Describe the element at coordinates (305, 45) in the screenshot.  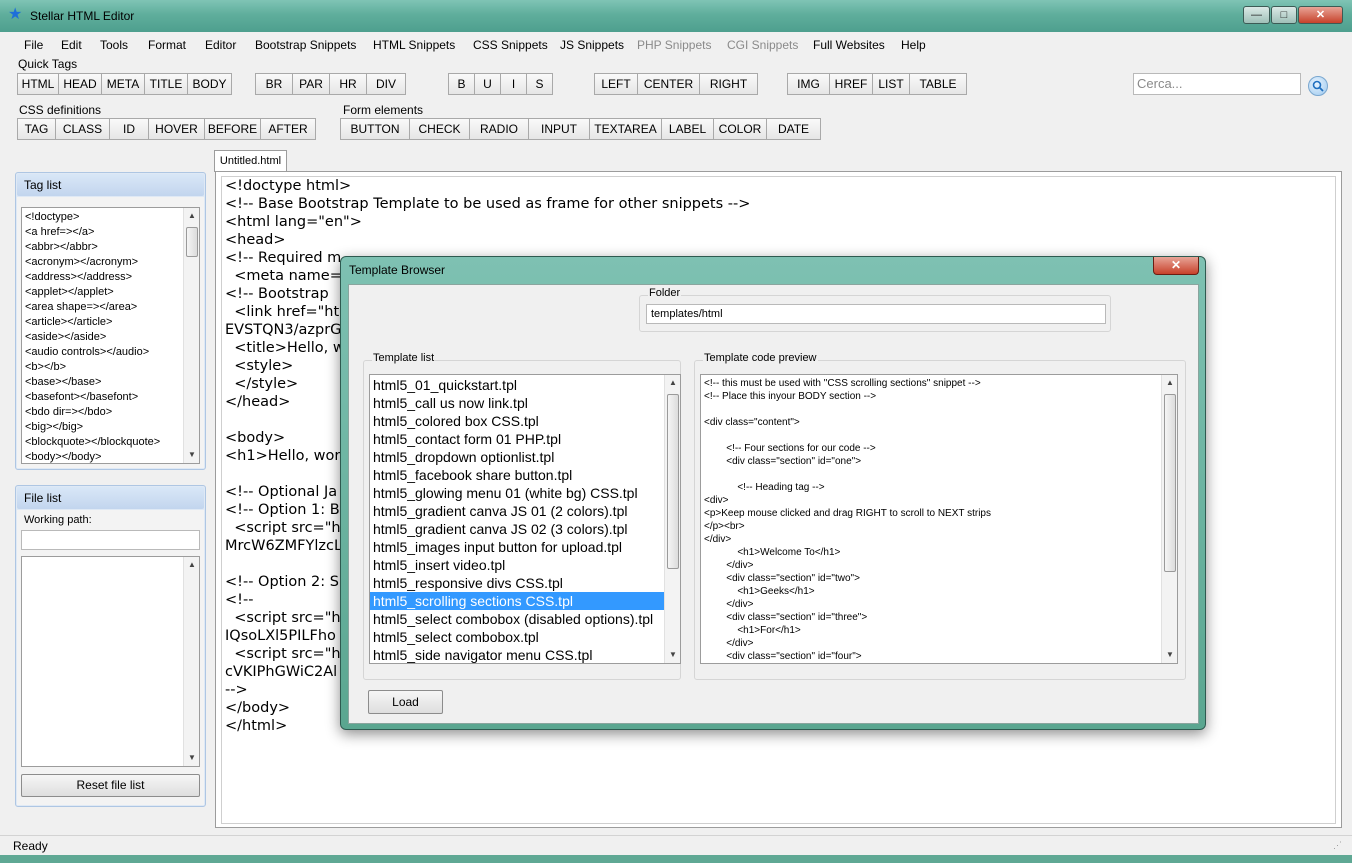
I see `menu-bootstrap-snippets: Bootstrap Snippets` at that location.